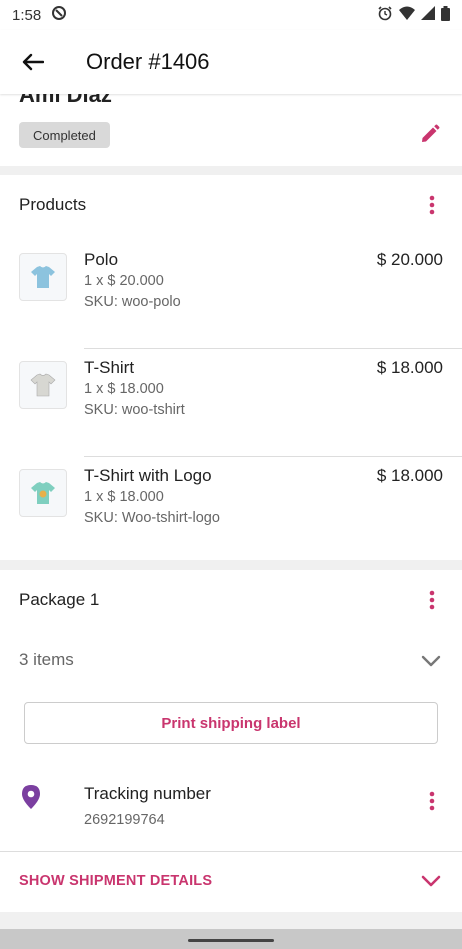  Describe the element at coordinates (46, 659) in the screenshot. I see `items-count: 3 items` at that location.